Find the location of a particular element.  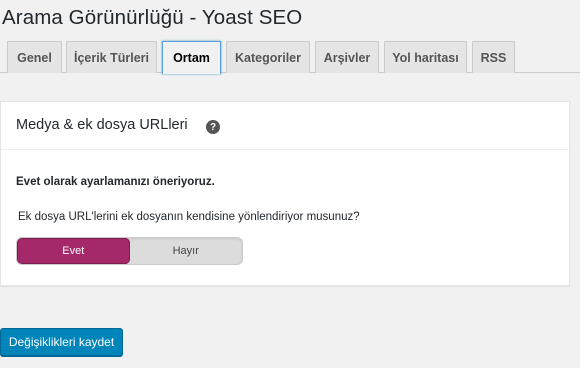

tab-yol-haritasi: Yol haritası is located at coordinates (425, 57).